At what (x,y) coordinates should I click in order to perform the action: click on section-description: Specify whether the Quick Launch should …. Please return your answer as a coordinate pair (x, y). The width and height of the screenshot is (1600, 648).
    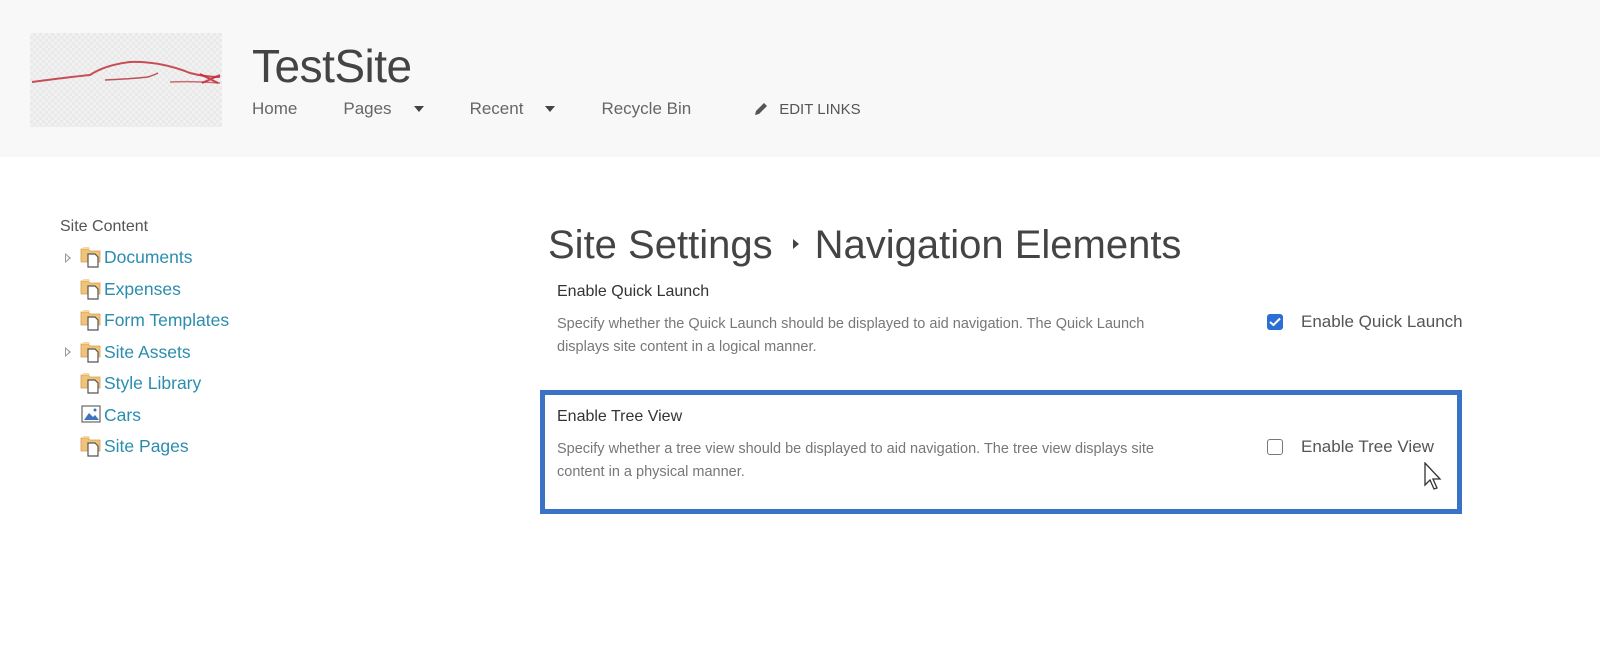
    Looking at the image, I should click on (851, 335).